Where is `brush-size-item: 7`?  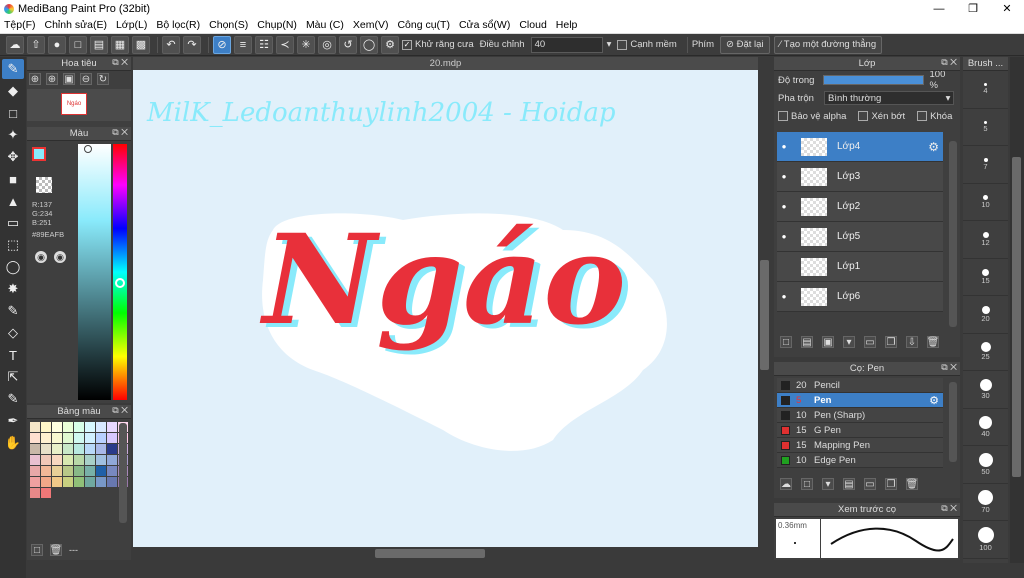
brush-size-item: 7 is located at coordinates (985, 165).